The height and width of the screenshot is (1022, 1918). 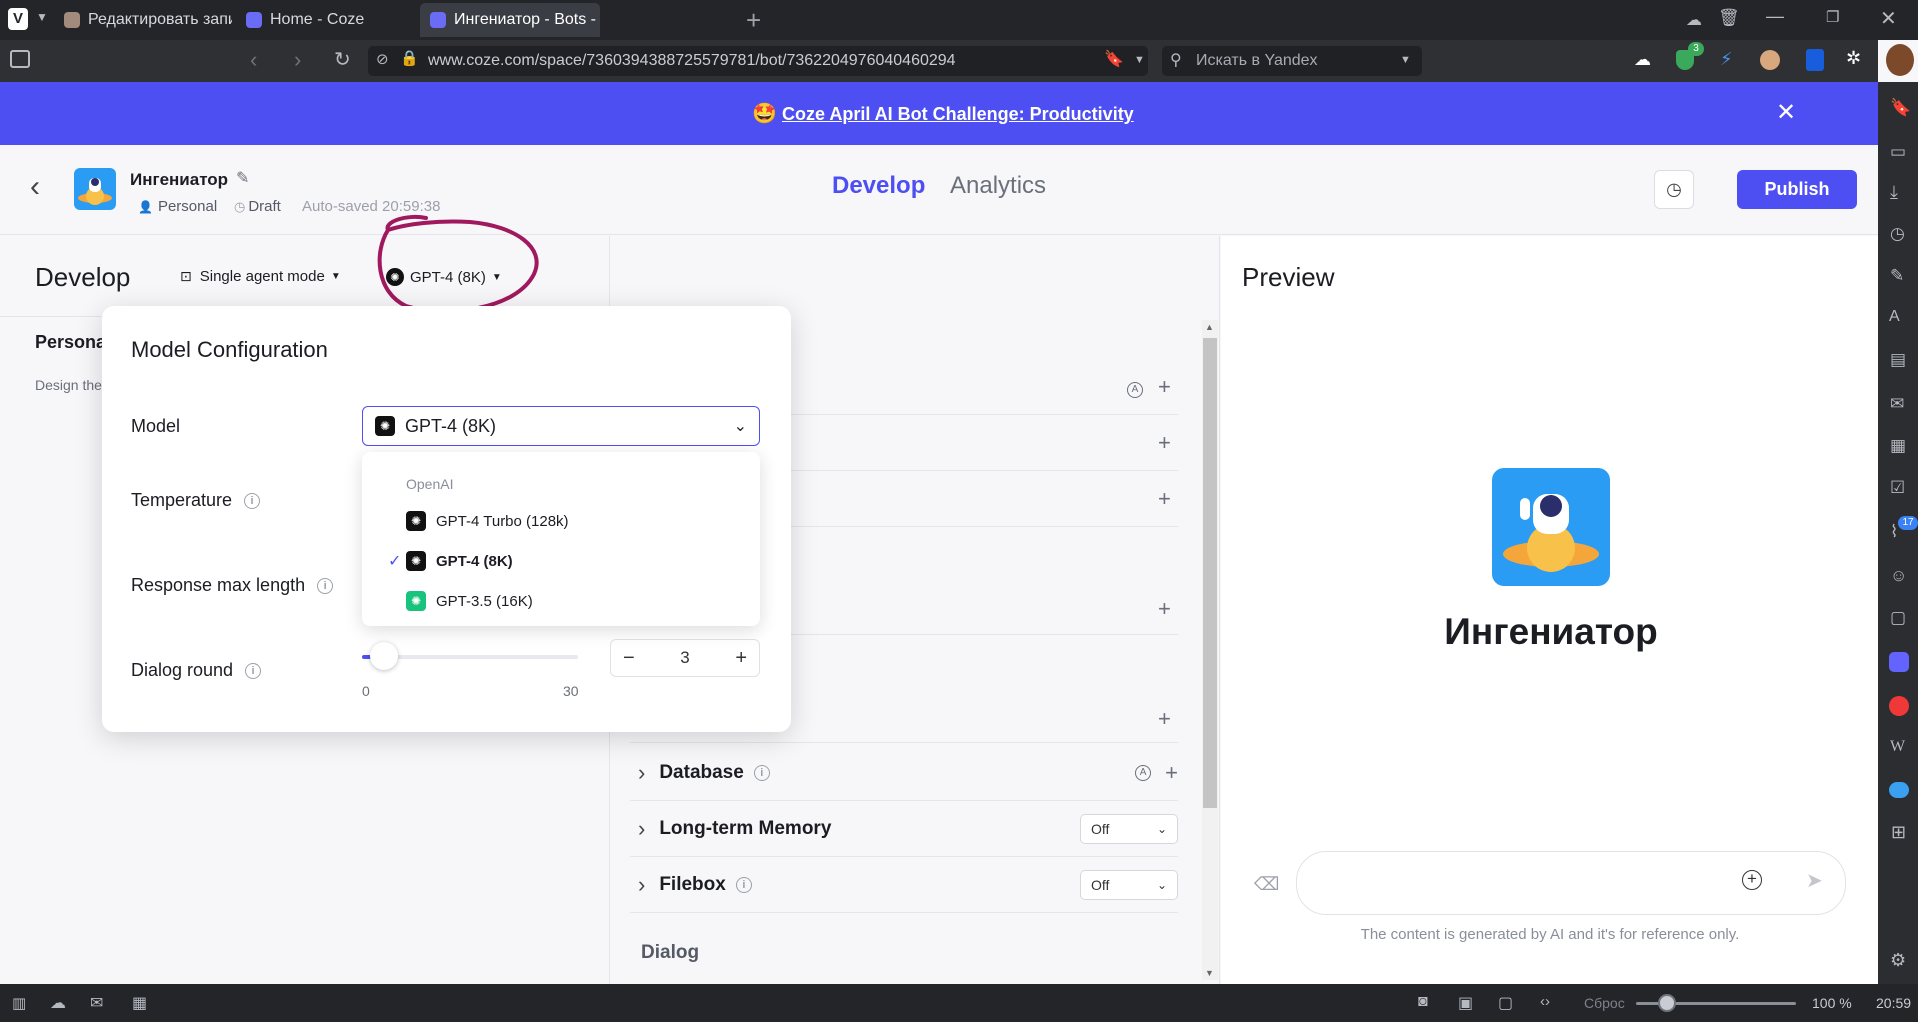 What do you see at coordinates (1898, 618) in the screenshot?
I see `panel-chat-icon: ▢` at bounding box center [1898, 618].